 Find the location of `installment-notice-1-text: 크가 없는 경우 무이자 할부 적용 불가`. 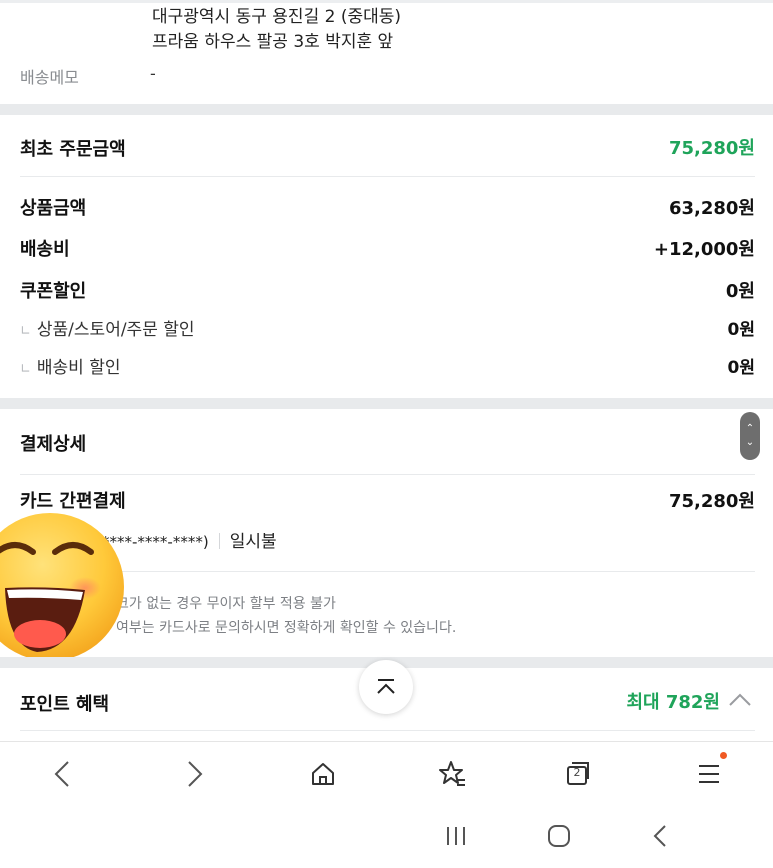

installment-notice-1-text: 크가 없는 경우 무이자 할부 적용 불가 is located at coordinates (226, 604).